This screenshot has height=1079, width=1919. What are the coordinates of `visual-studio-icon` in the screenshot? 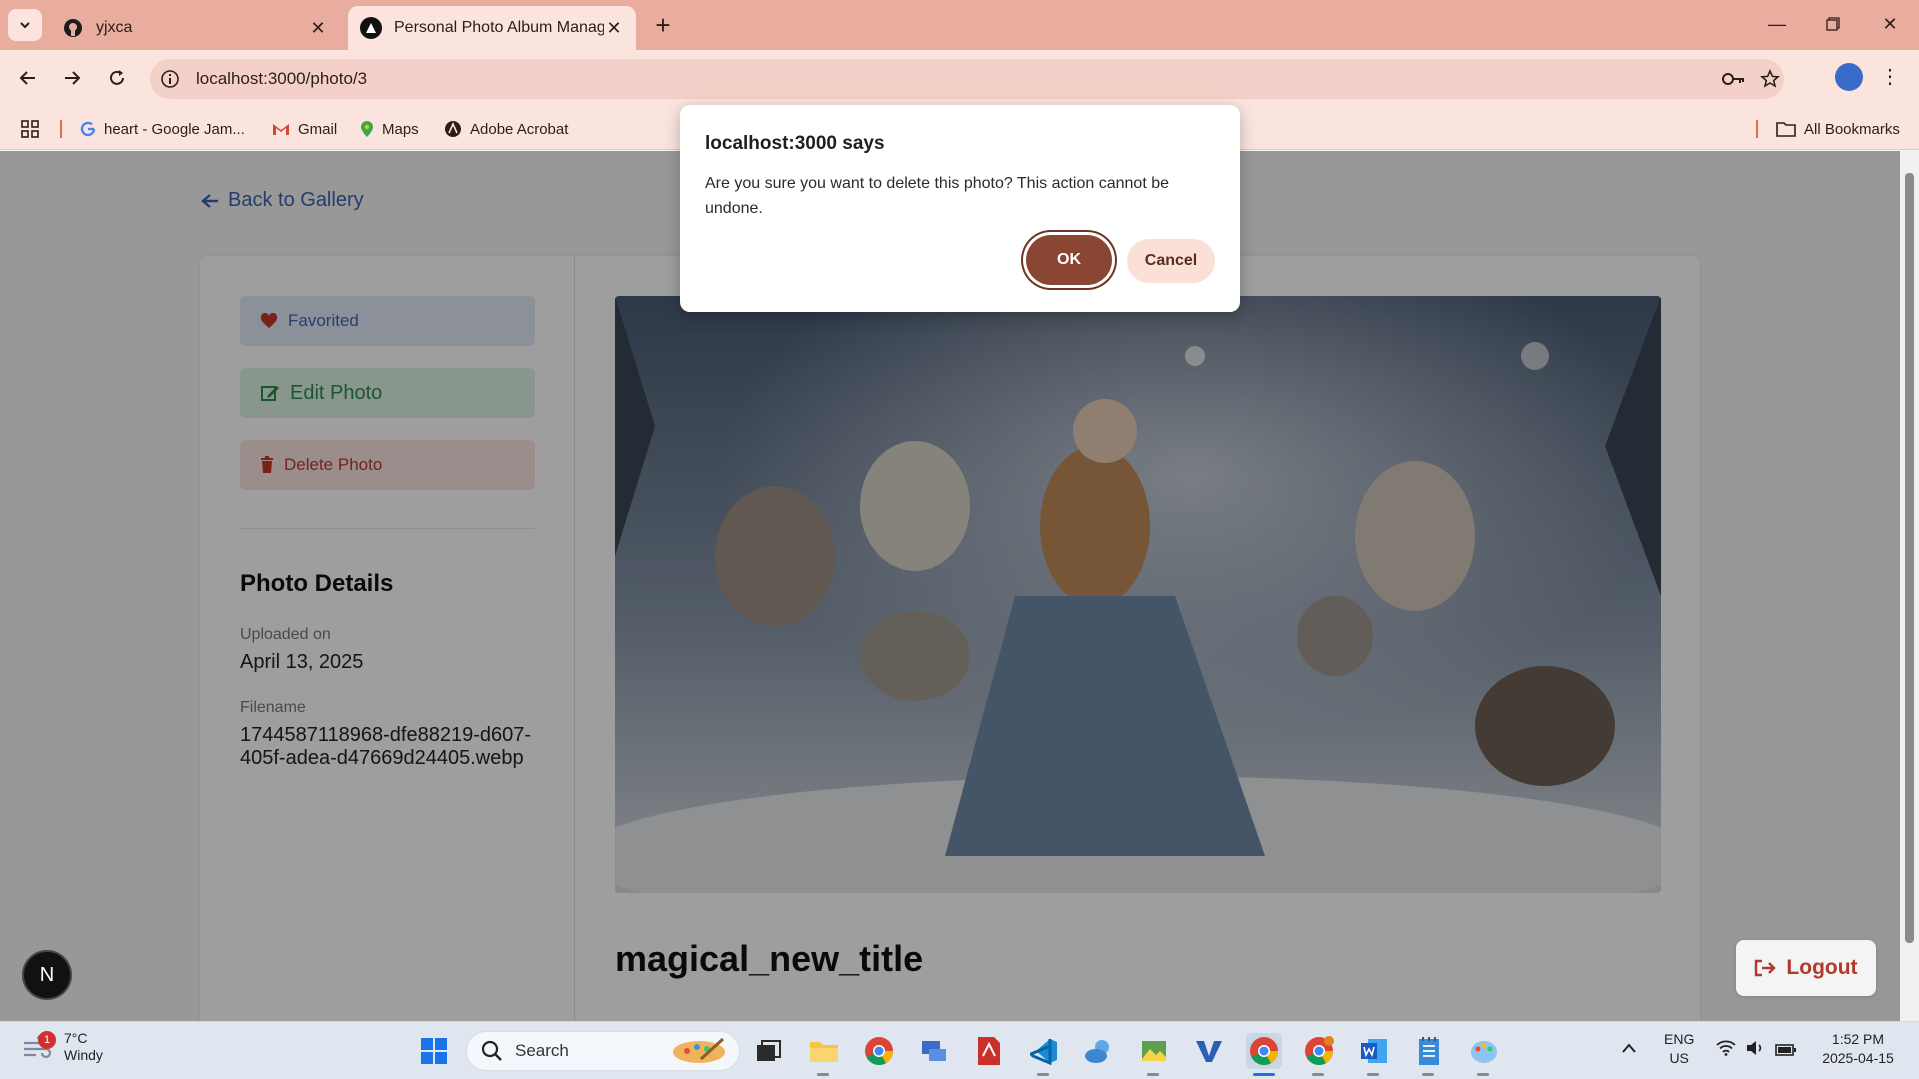 It's located at (1209, 1051).